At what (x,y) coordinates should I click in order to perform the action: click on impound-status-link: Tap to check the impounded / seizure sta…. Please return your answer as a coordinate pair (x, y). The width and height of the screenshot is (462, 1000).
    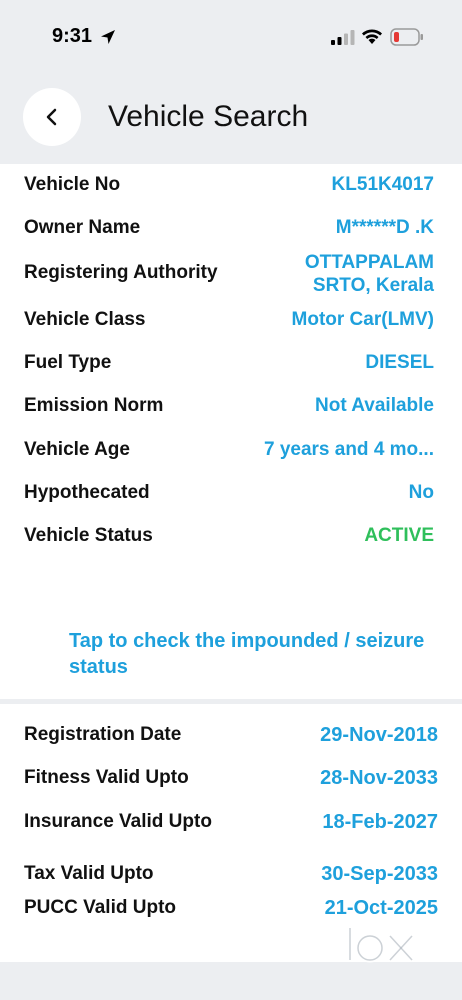
    Looking at the image, I should click on (249, 654).